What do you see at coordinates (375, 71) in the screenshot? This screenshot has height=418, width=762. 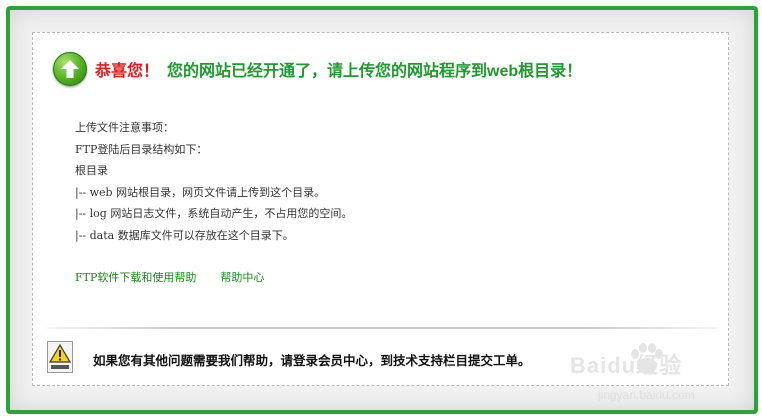 I see `headline-message: 您的网站已经开通了，请上传您的网站程序到web根目录！` at bounding box center [375, 71].